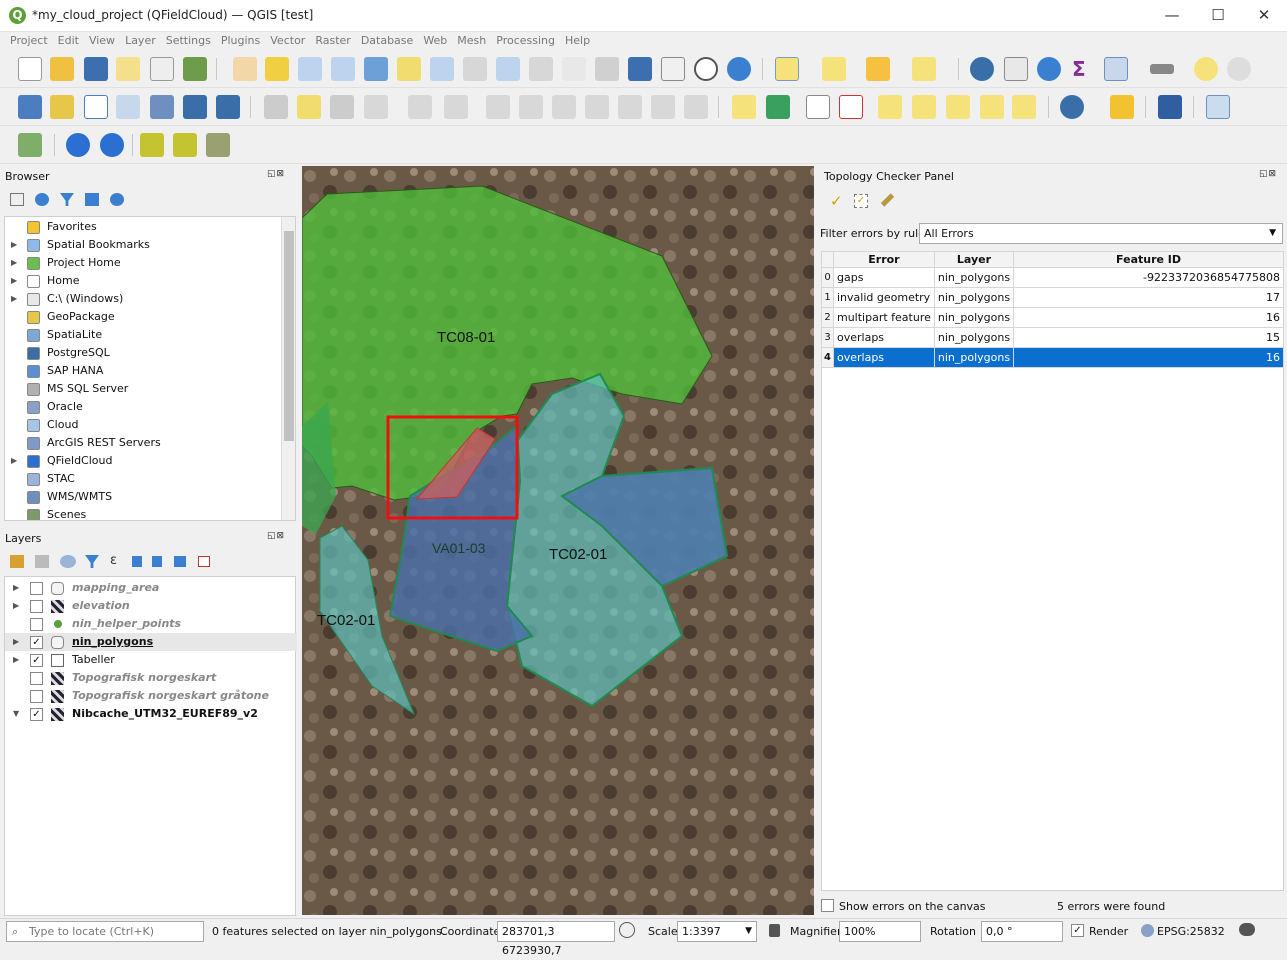 Image resolution: width=1287 pixels, height=960 pixels. What do you see at coordinates (1101, 233) in the screenshot?
I see `filter-select: All Errors ▼` at bounding box center [1101, 233].